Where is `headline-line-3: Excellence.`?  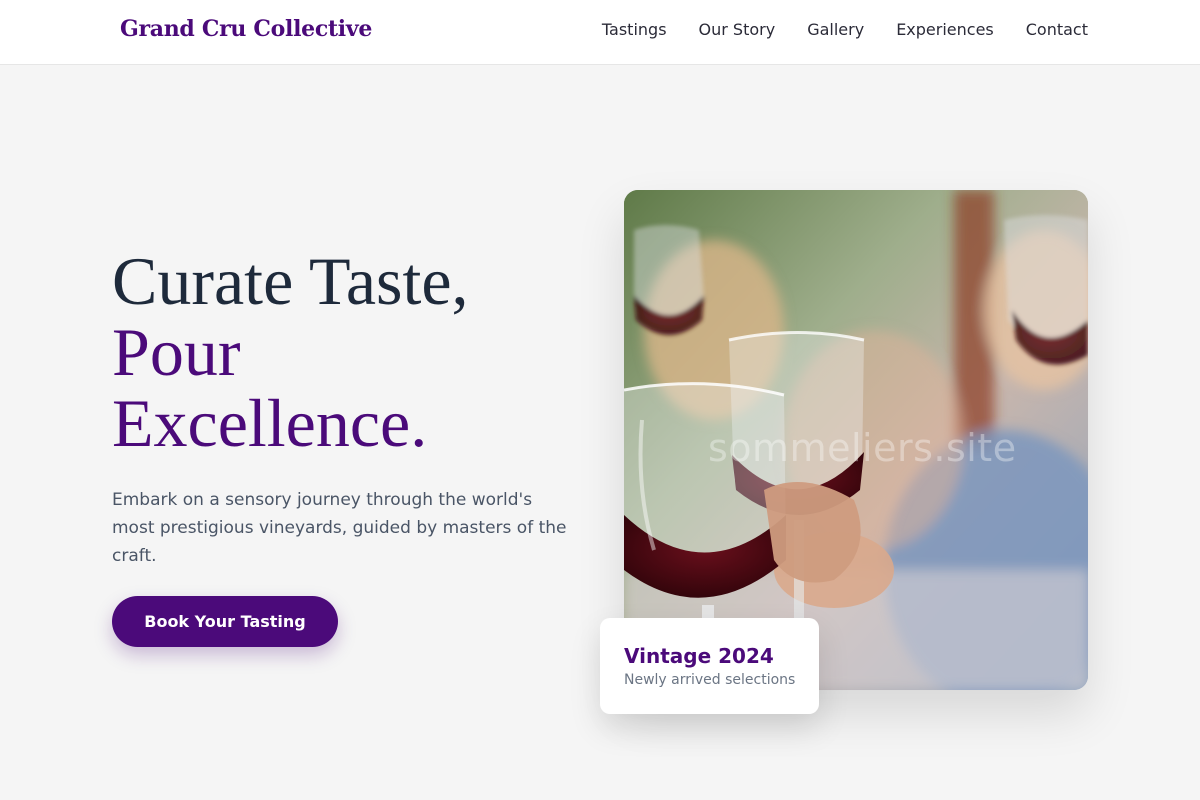
headline-line-3: Excellence. is located at coordinates (270, 423).